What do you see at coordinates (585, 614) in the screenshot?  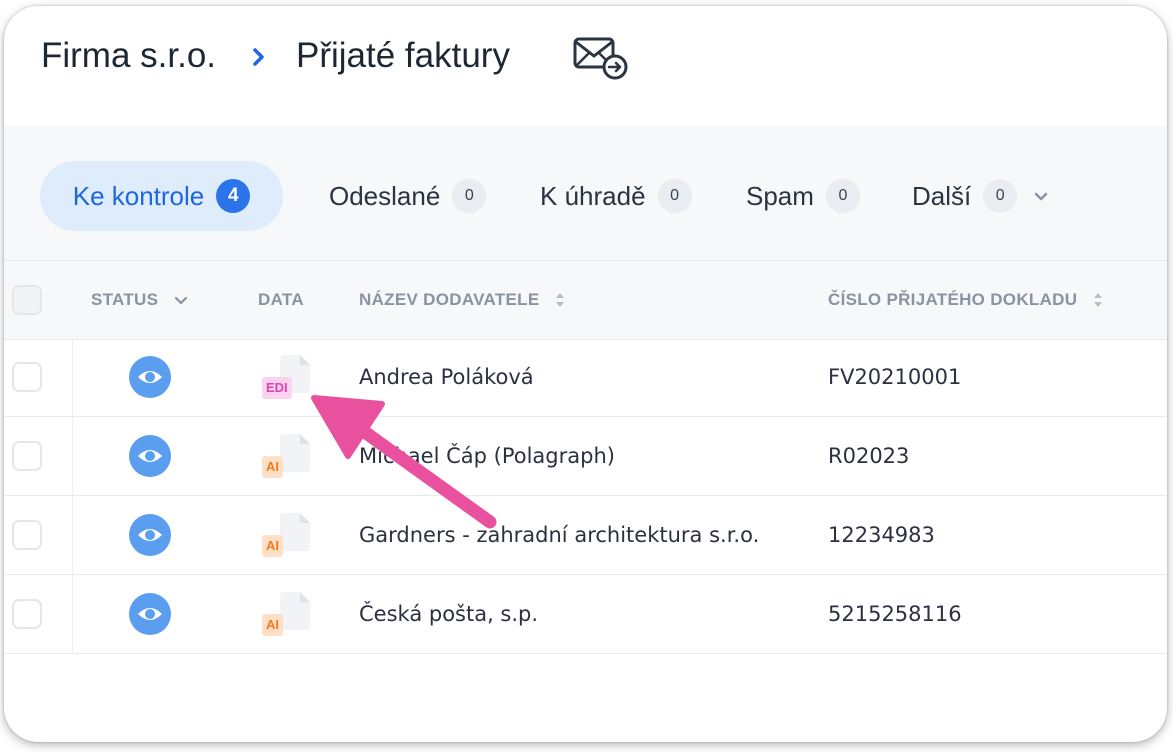 I see `table-row: AI Česká pošta, s.p. 5215258116` at bounding box center [585, 614].